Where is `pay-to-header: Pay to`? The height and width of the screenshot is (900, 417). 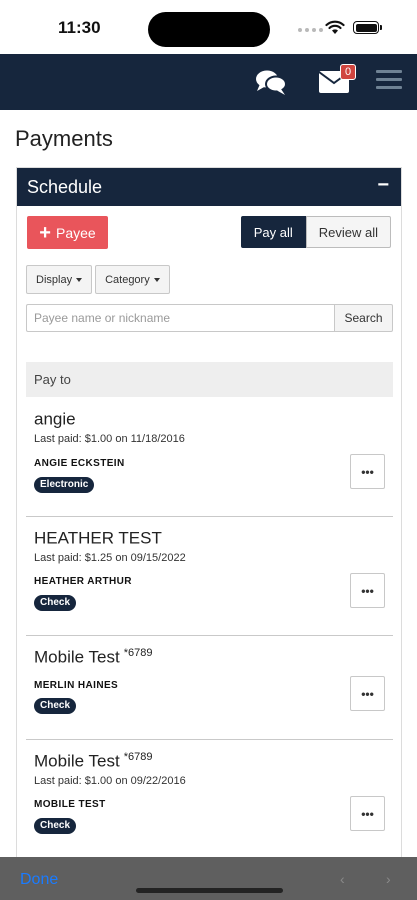
pay-to-header: Pay to is located at coordinates (209, 379).